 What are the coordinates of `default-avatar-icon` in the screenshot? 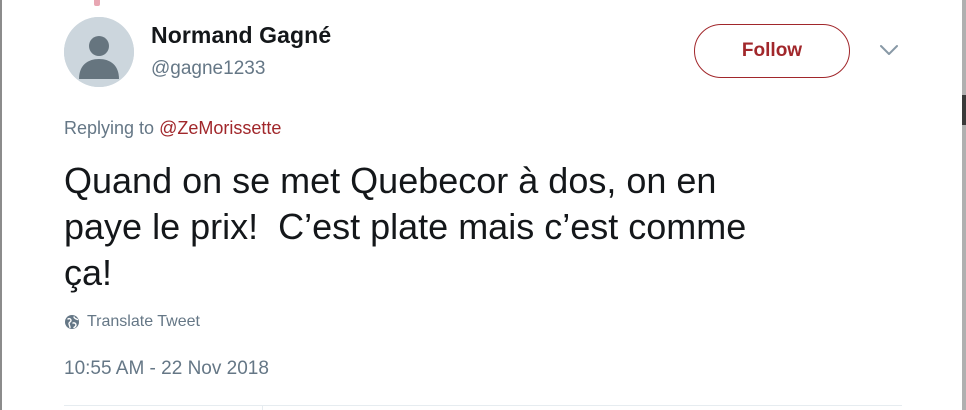 It's located at (99, 52).